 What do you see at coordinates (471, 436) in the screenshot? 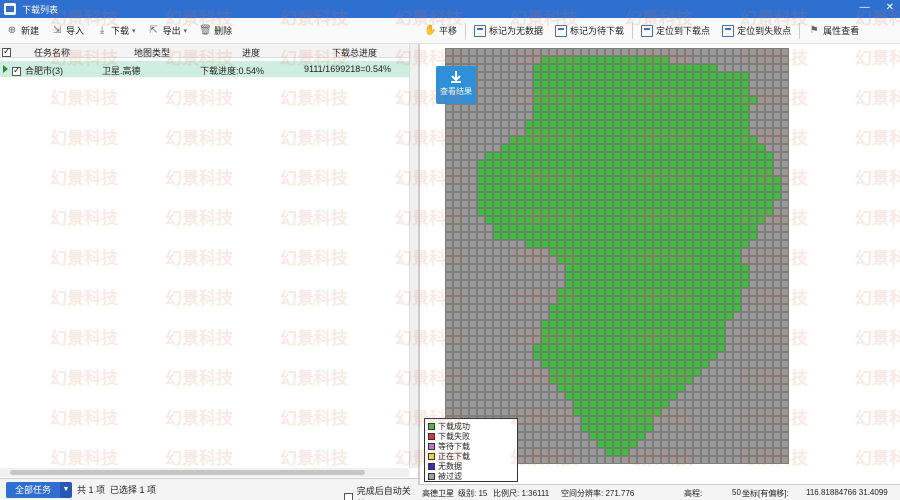
I see `legend-item: 下载失败` at bounding box center [471, 436].